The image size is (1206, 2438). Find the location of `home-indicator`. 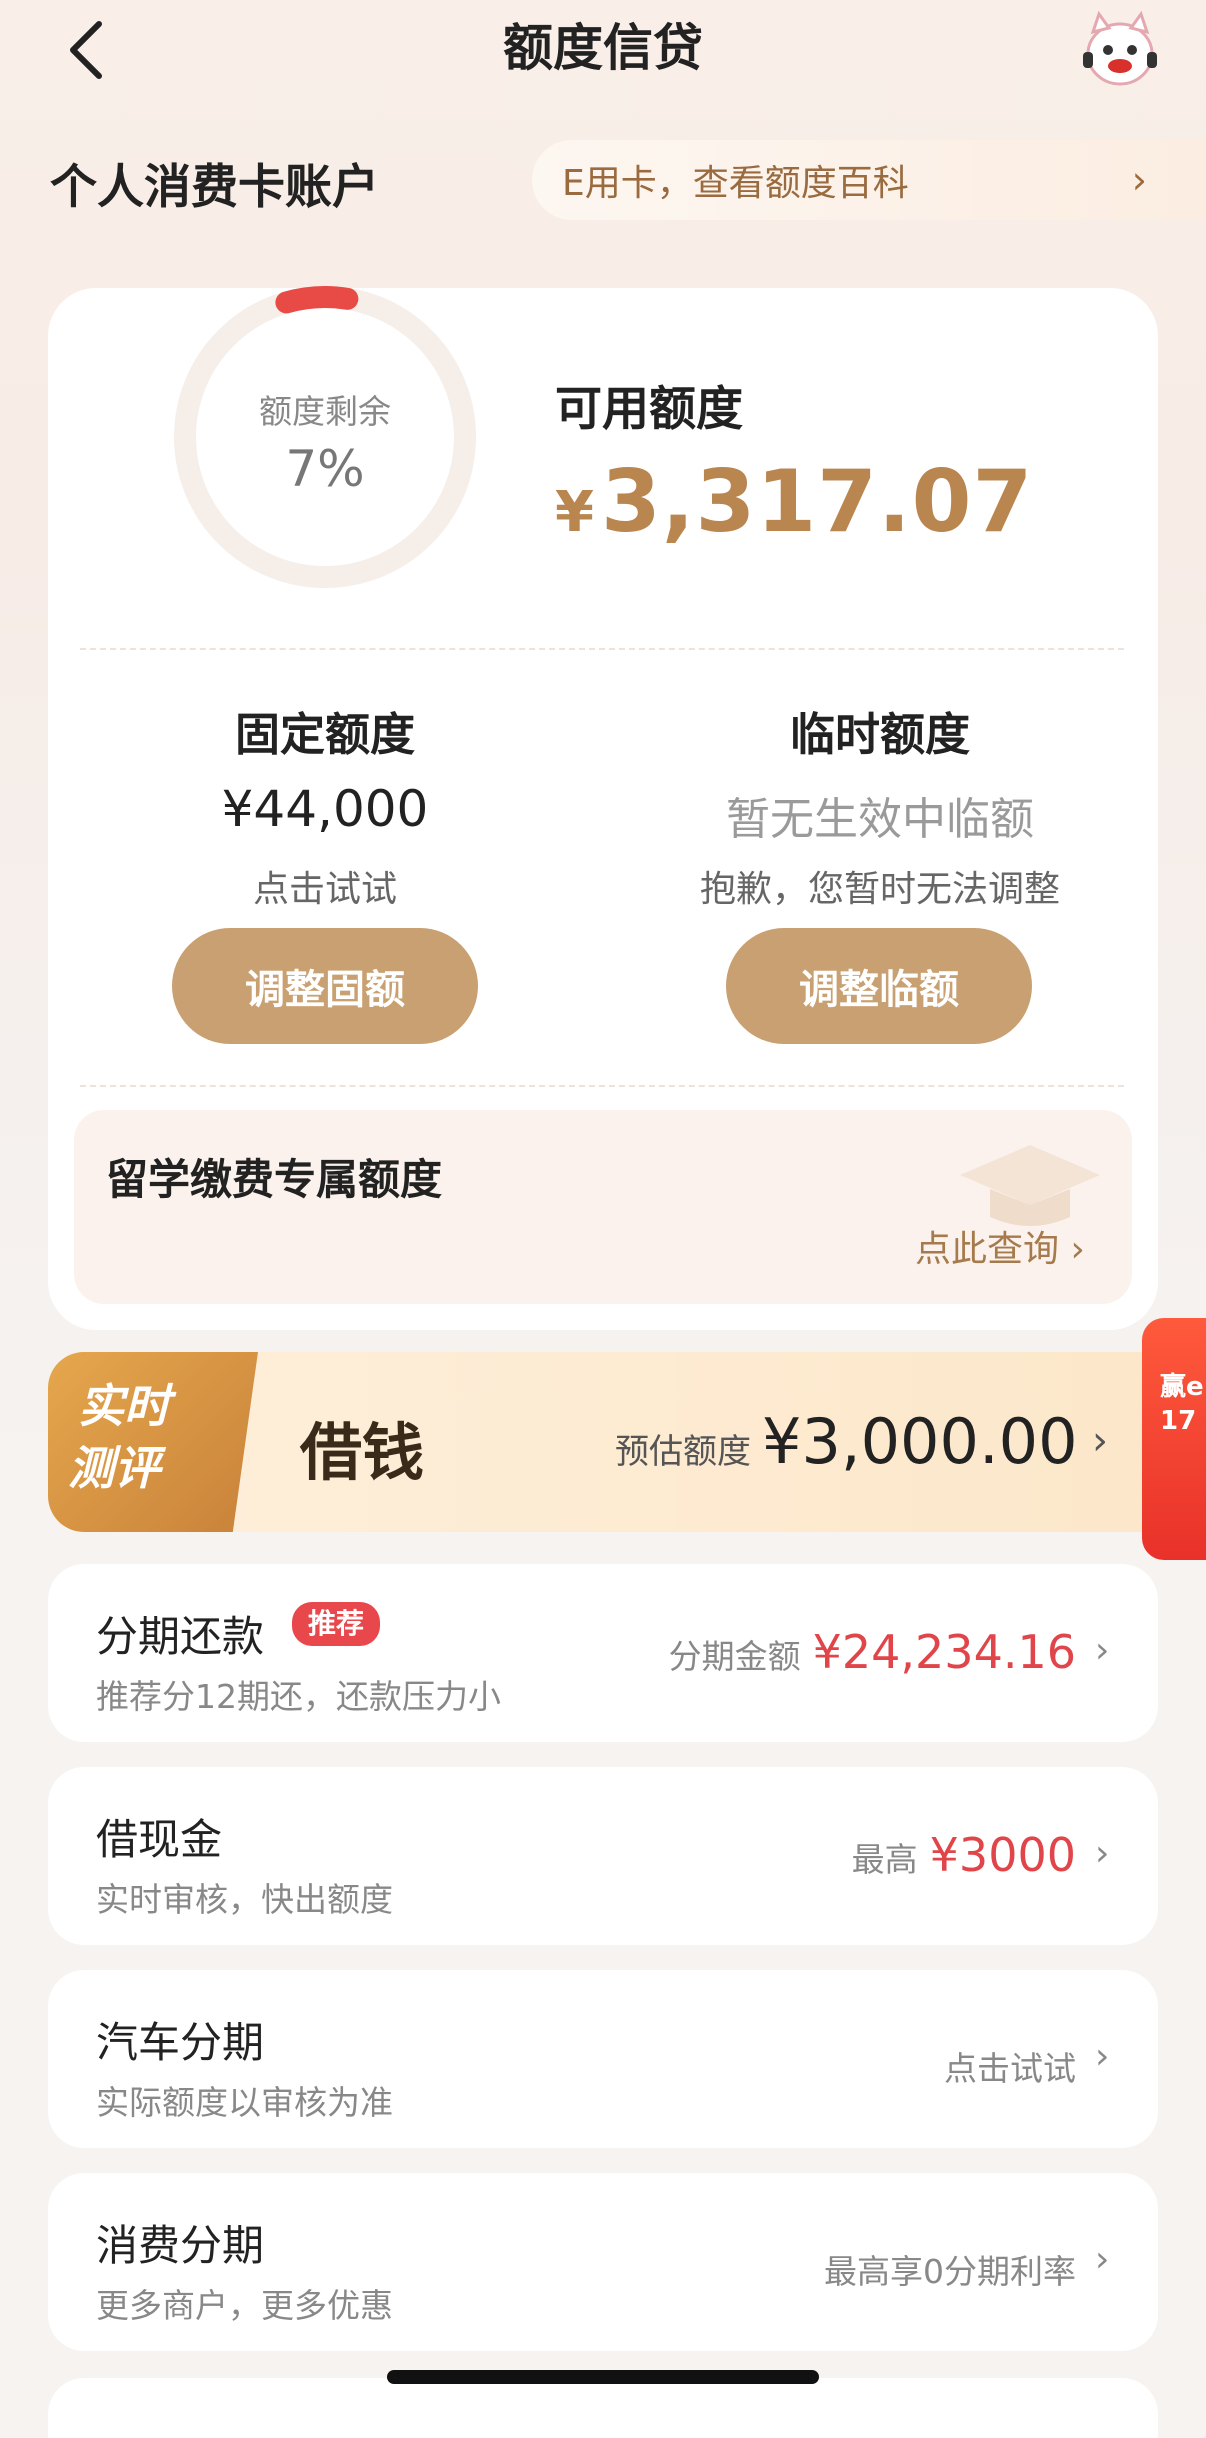

home-indicator is located at coordinates (603, 2377).